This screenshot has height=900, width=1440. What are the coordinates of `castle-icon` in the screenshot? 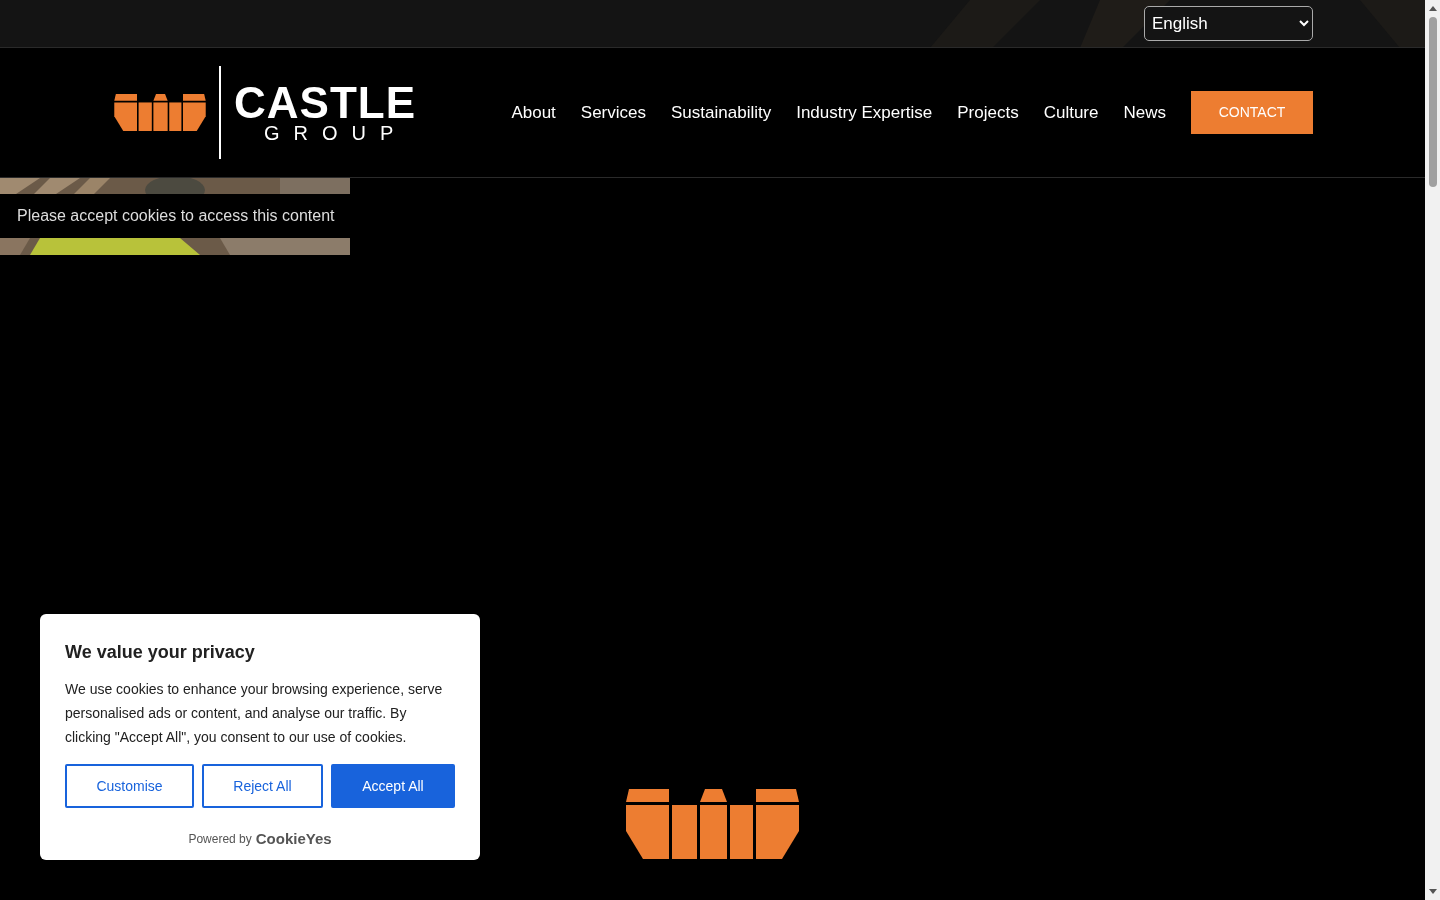 It's located at (712, 824).